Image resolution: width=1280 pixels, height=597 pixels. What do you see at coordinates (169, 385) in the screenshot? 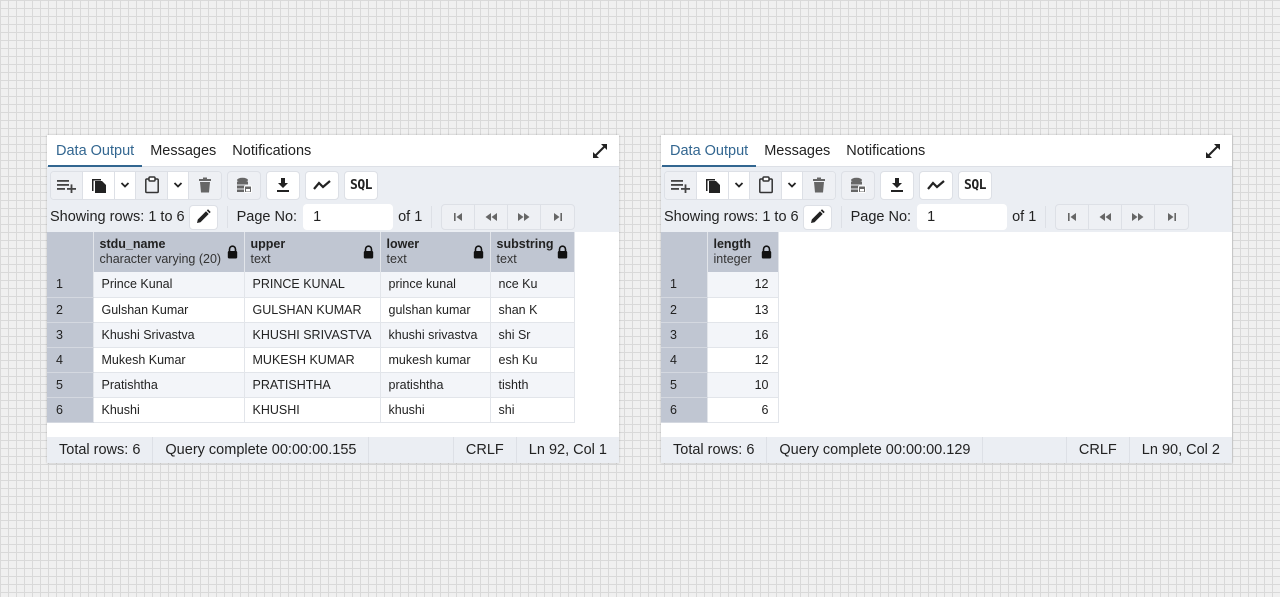
I see `cell: Pratishtha` at bounding box center [169, 385].